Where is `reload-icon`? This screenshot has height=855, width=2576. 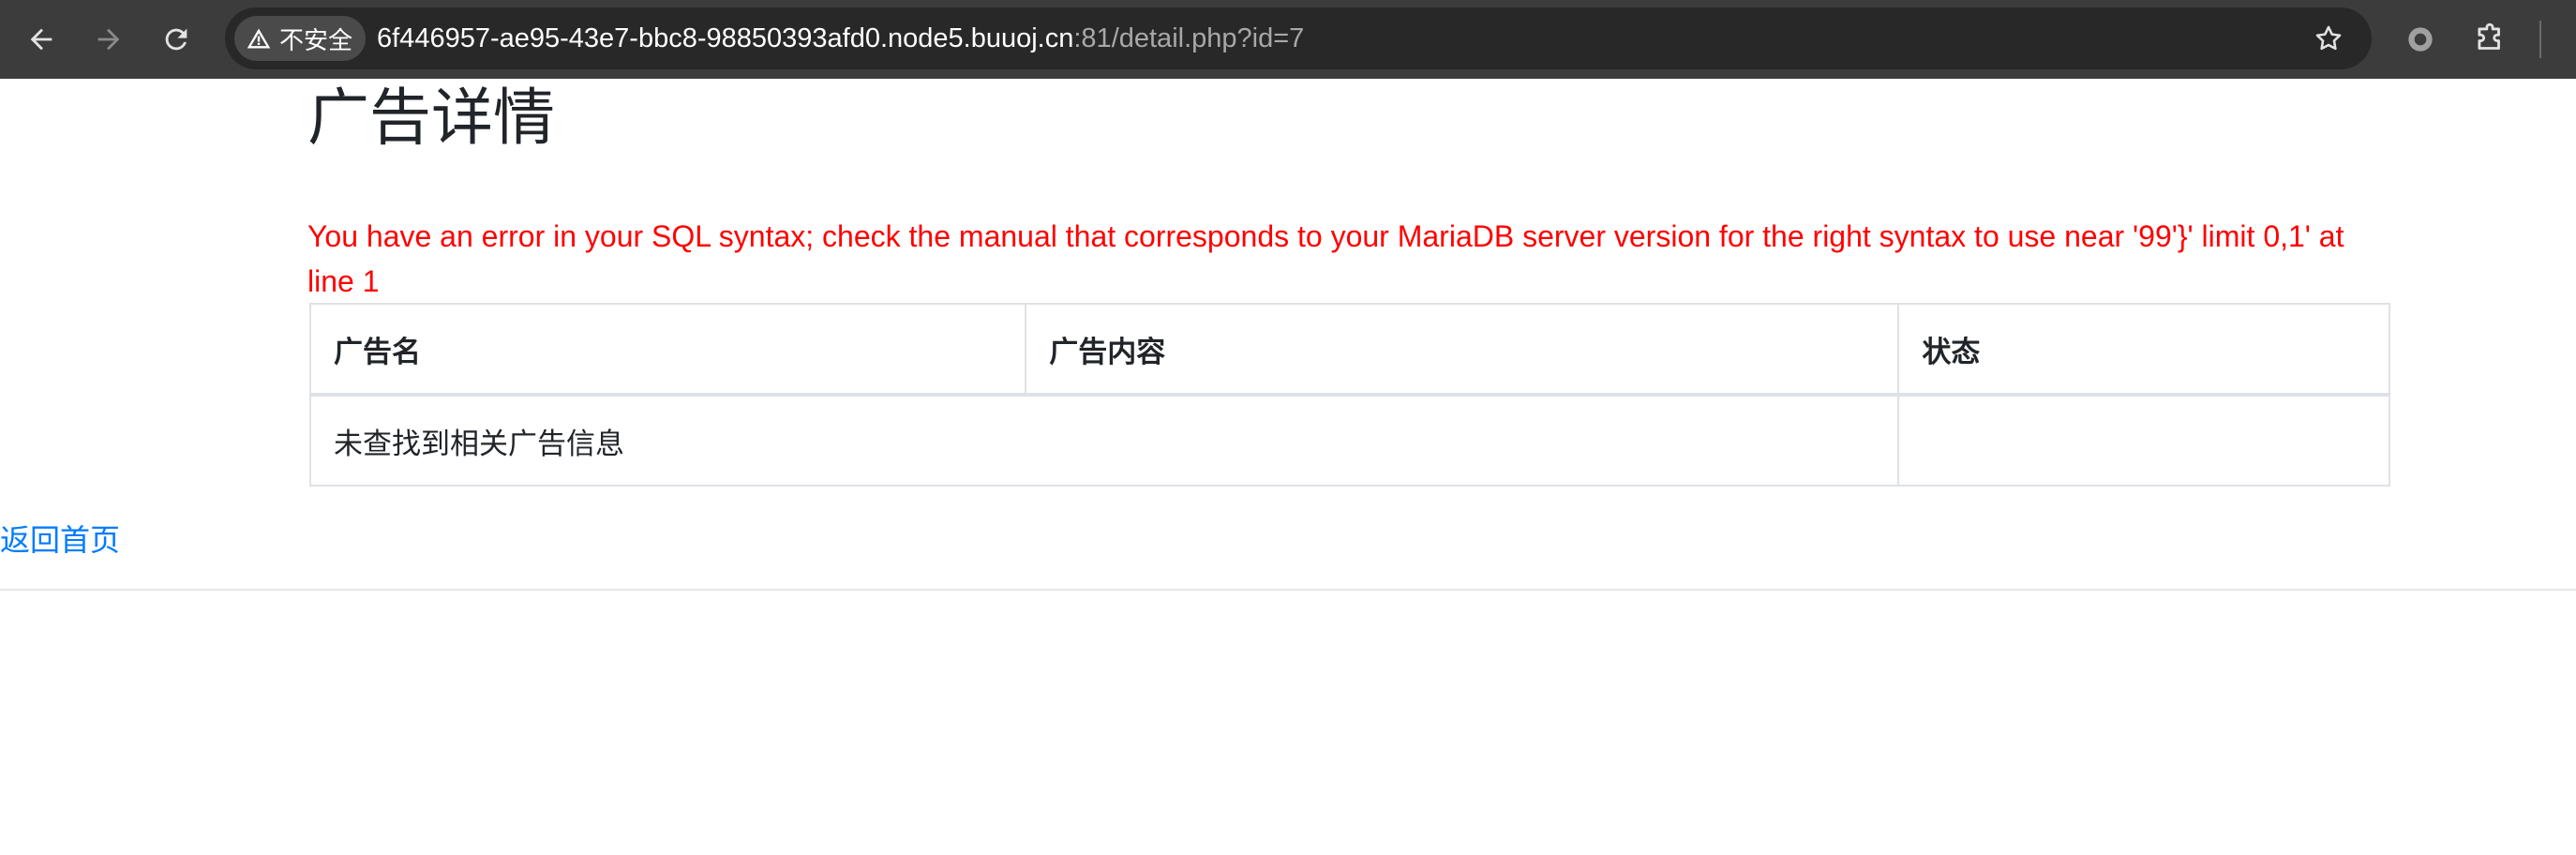
reload-icon is located at coordinates (176, 39).